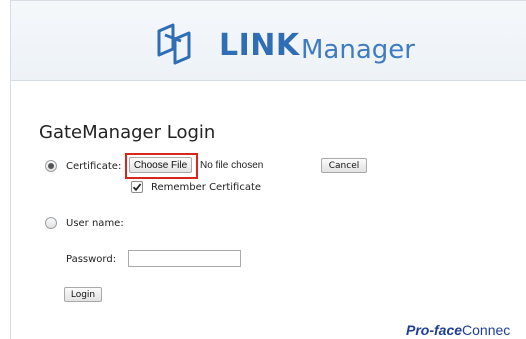 The image size is (526, 339). I want to click on footer-brand-bold: Pro-face, so click(434, 330).